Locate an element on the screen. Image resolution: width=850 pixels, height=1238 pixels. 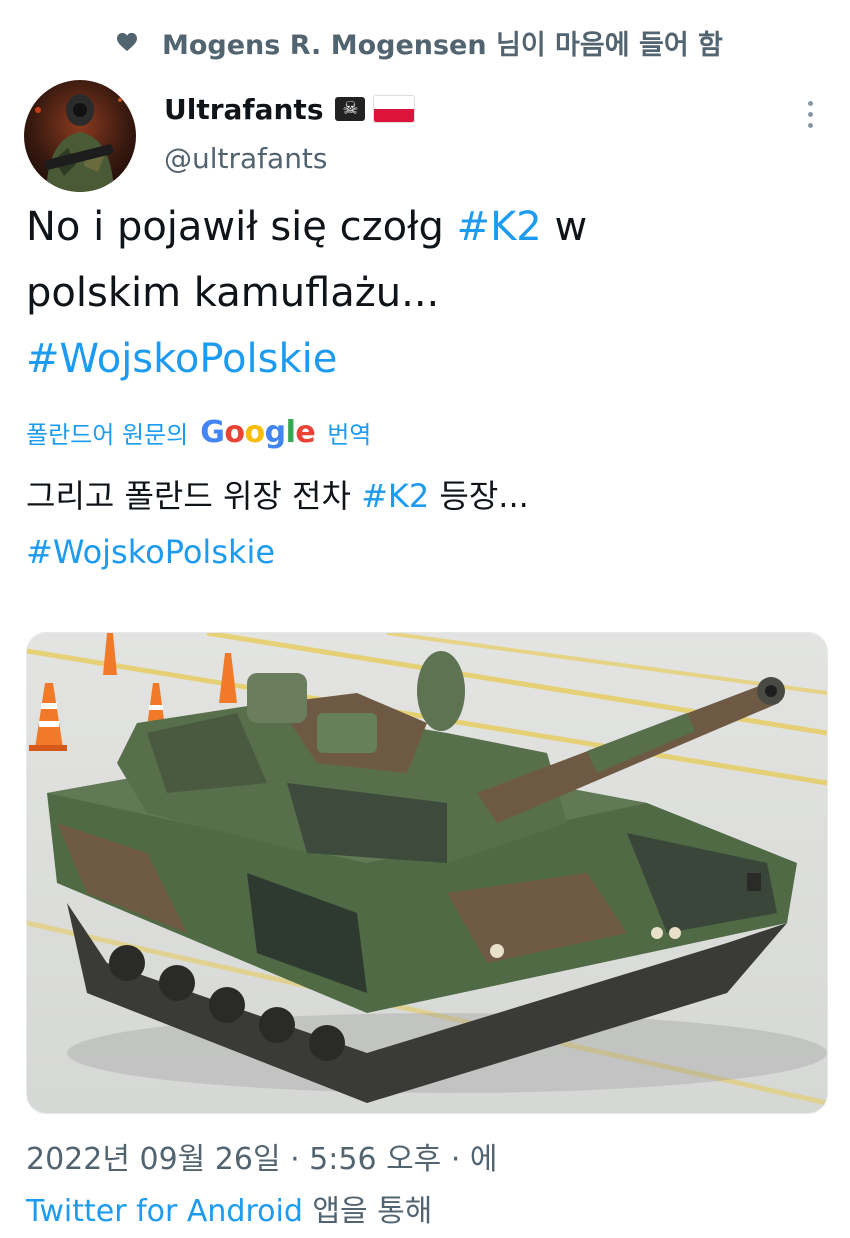
translated-hashtag-k2-link: #K2 is located at coordinates (395, 496).